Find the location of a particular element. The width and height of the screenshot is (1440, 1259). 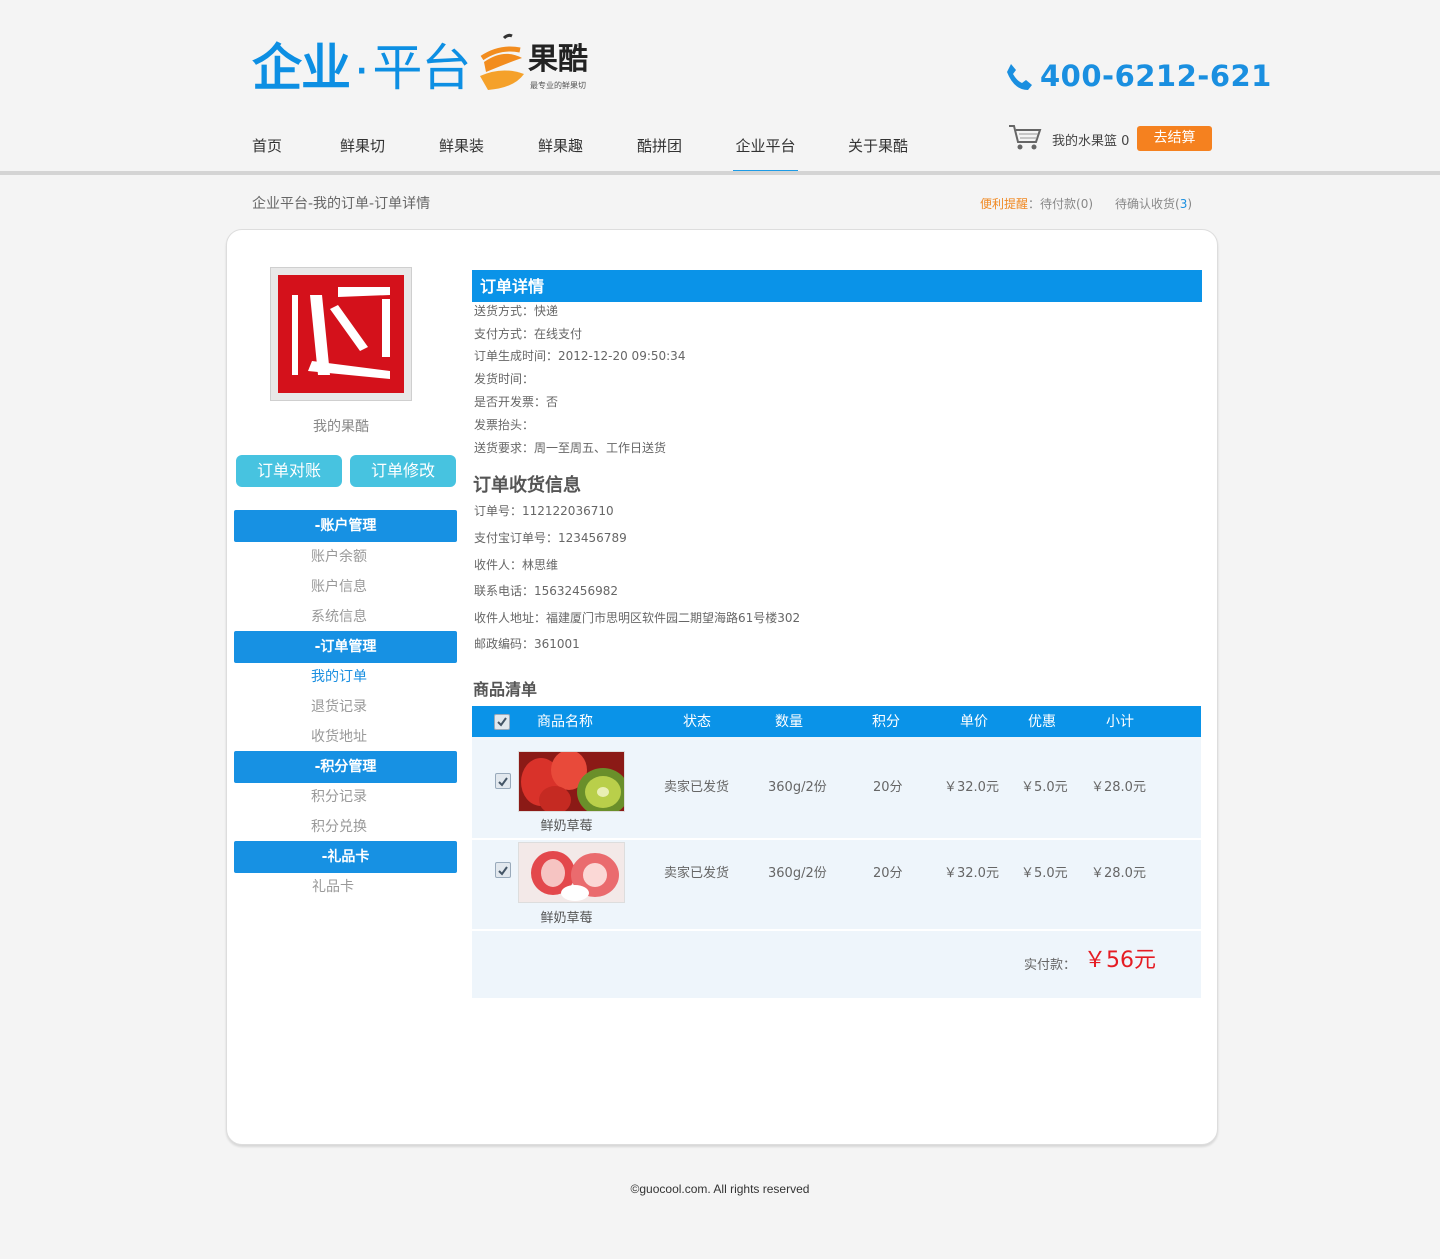

sidebar-group-gift-card: -礼品卡 is located at coordinates (345, 857).